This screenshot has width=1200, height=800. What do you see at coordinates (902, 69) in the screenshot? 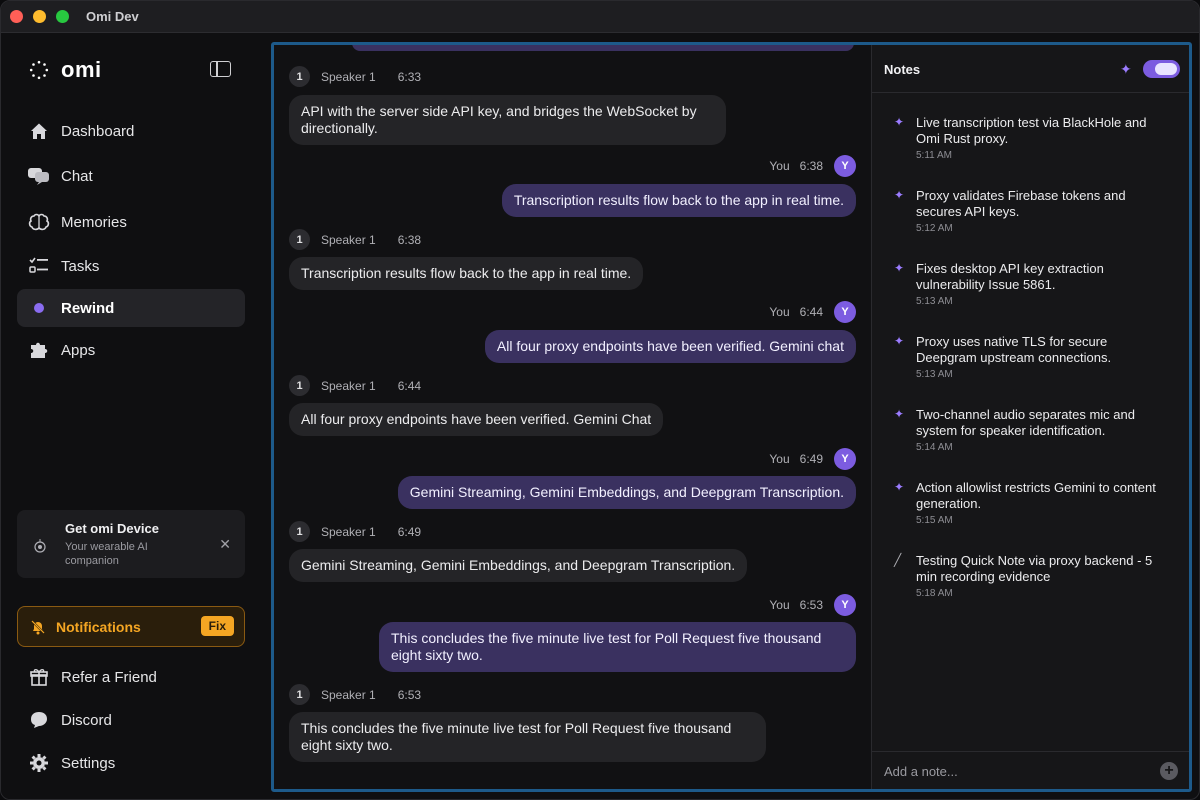
I see `notes-title: Notes` at bounding box center [902, 69].